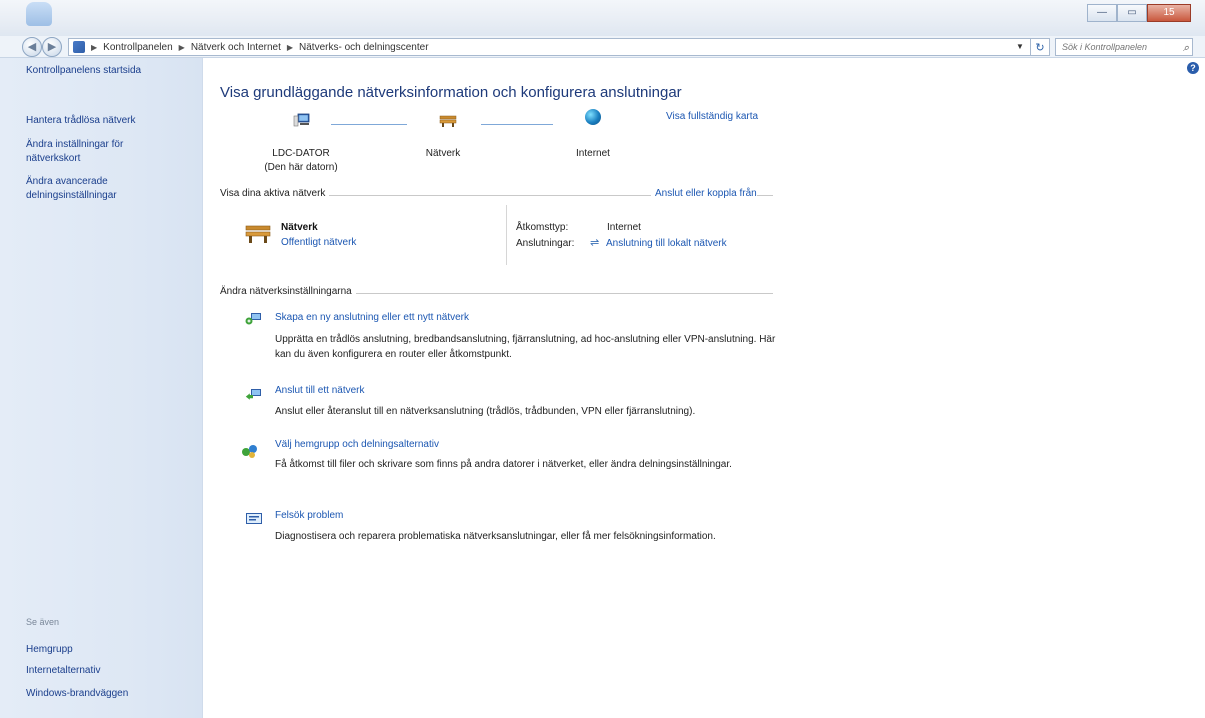  I want to click on task-homegroup-link: Välj hemgrupp och delningsalternativ, so click(357, 444).